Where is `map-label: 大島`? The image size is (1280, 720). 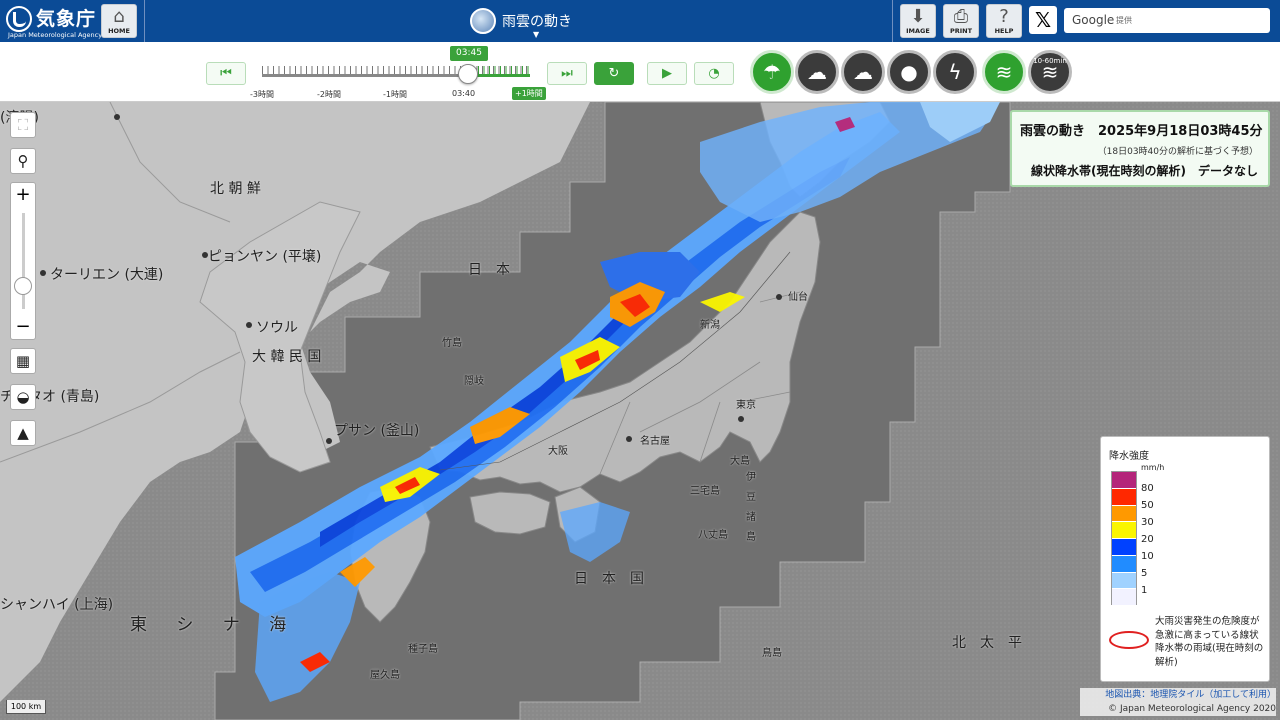
map-label: 大島 is located at coordinates (740, 461).